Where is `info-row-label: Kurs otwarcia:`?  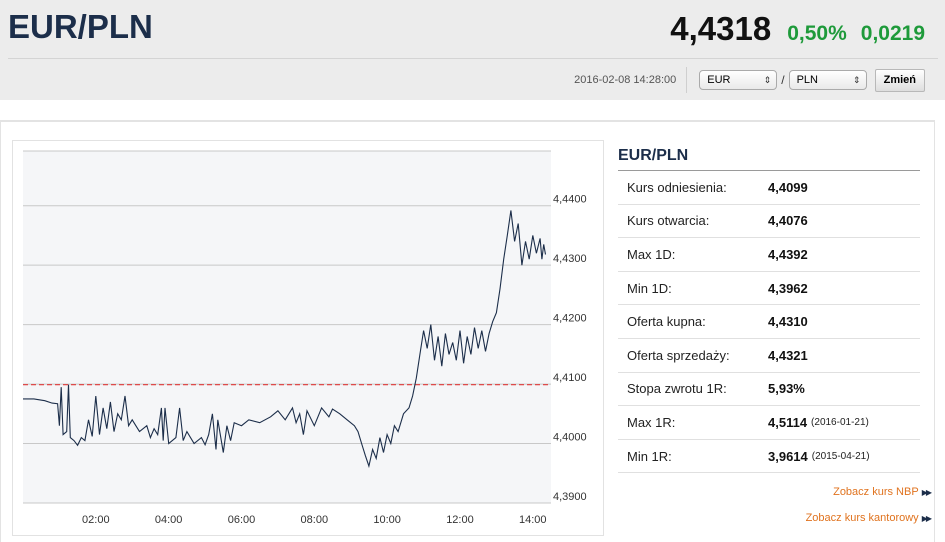 info-row-label: Kurs otwarcia: is located at coordinates (668, 221).